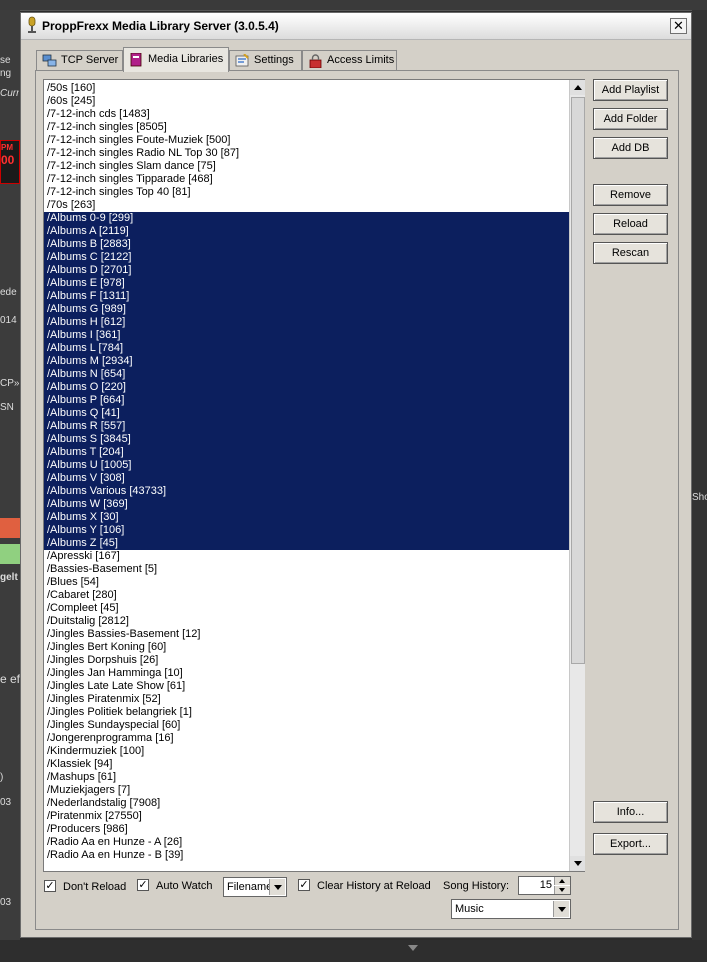  Describe the element at coordinates (678, 26) in the screenshot. I see `close-button: ✕` at that location.